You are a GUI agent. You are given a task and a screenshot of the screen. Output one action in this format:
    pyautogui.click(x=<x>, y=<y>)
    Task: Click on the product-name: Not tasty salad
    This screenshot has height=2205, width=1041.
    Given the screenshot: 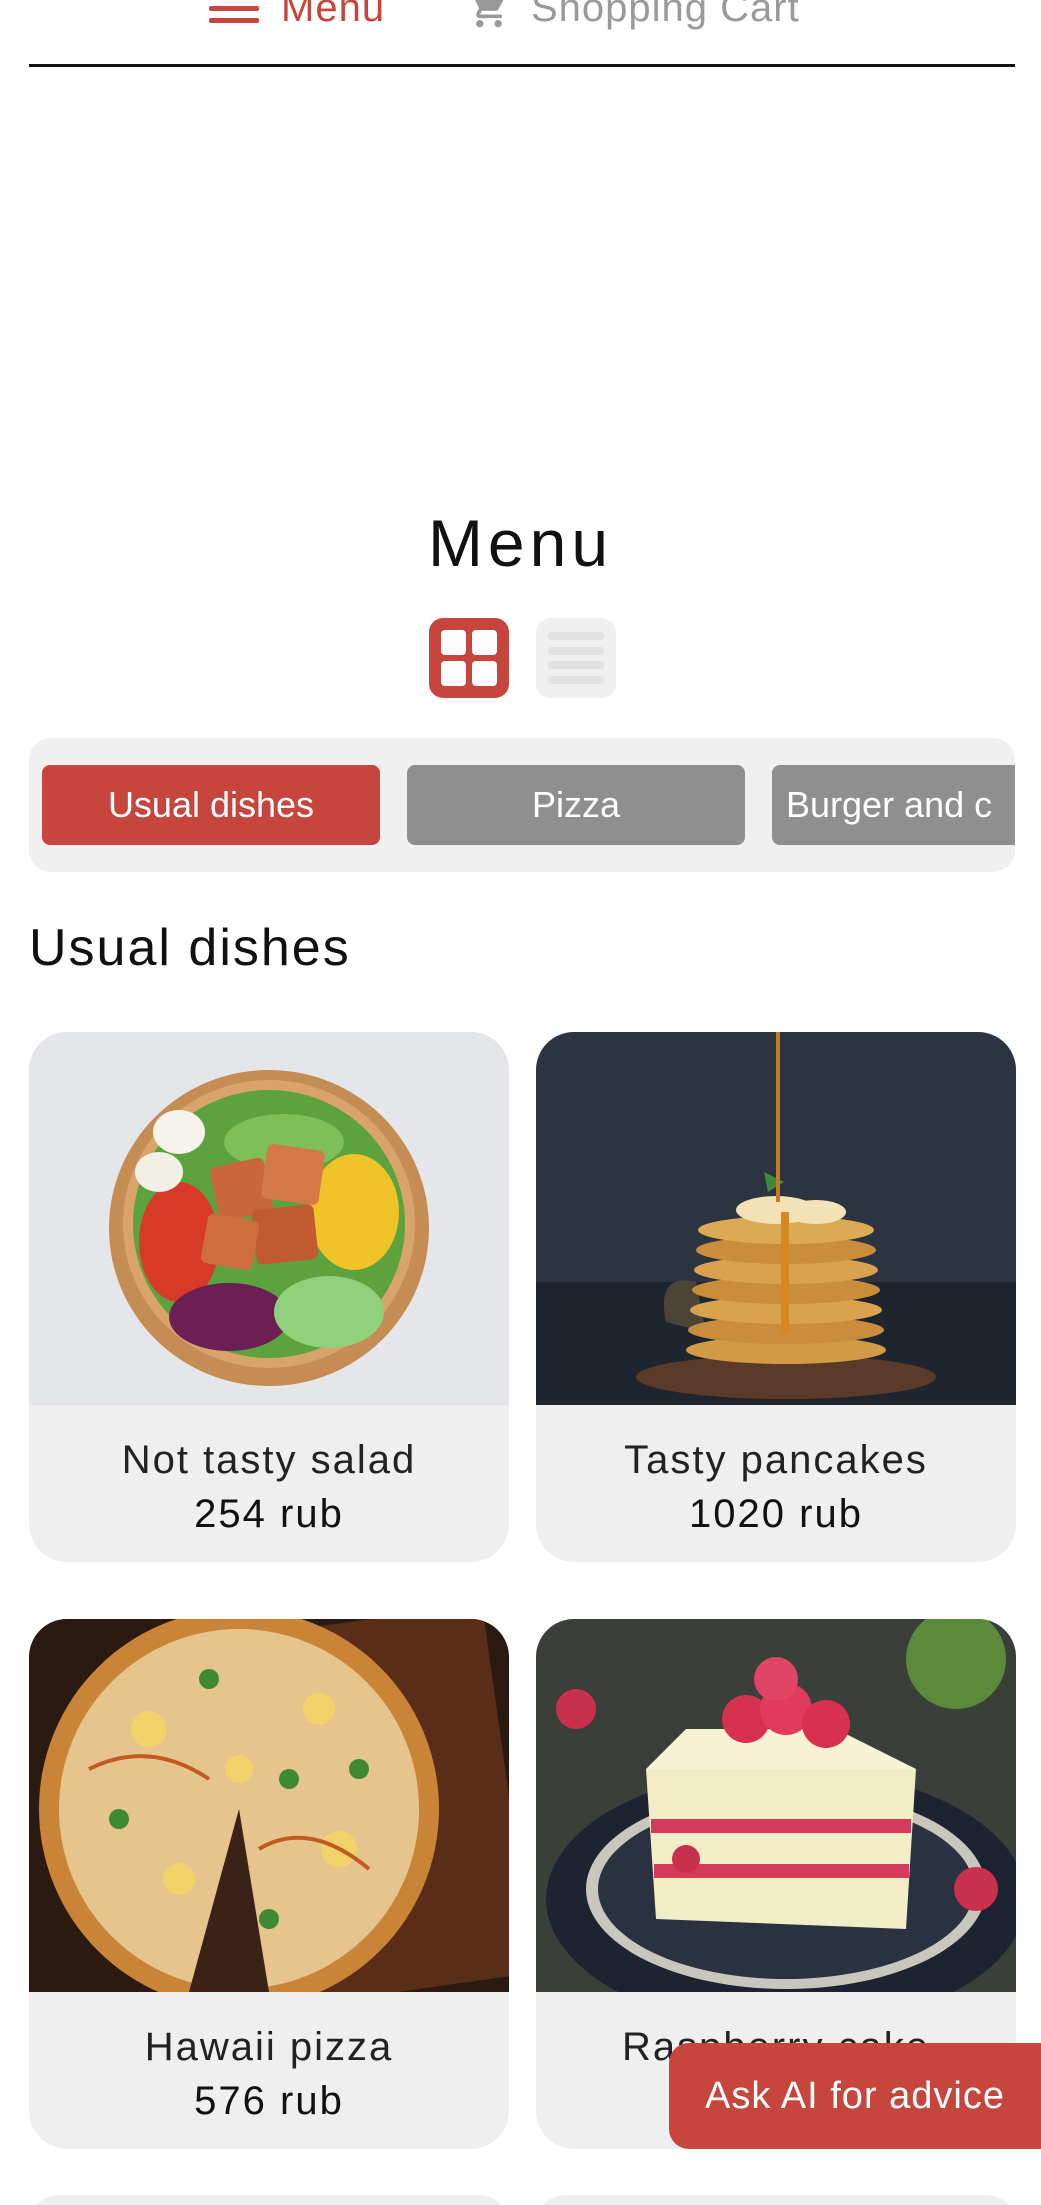 What is the action you would take?
    pyautogui.click(x=269, y=1460)
    